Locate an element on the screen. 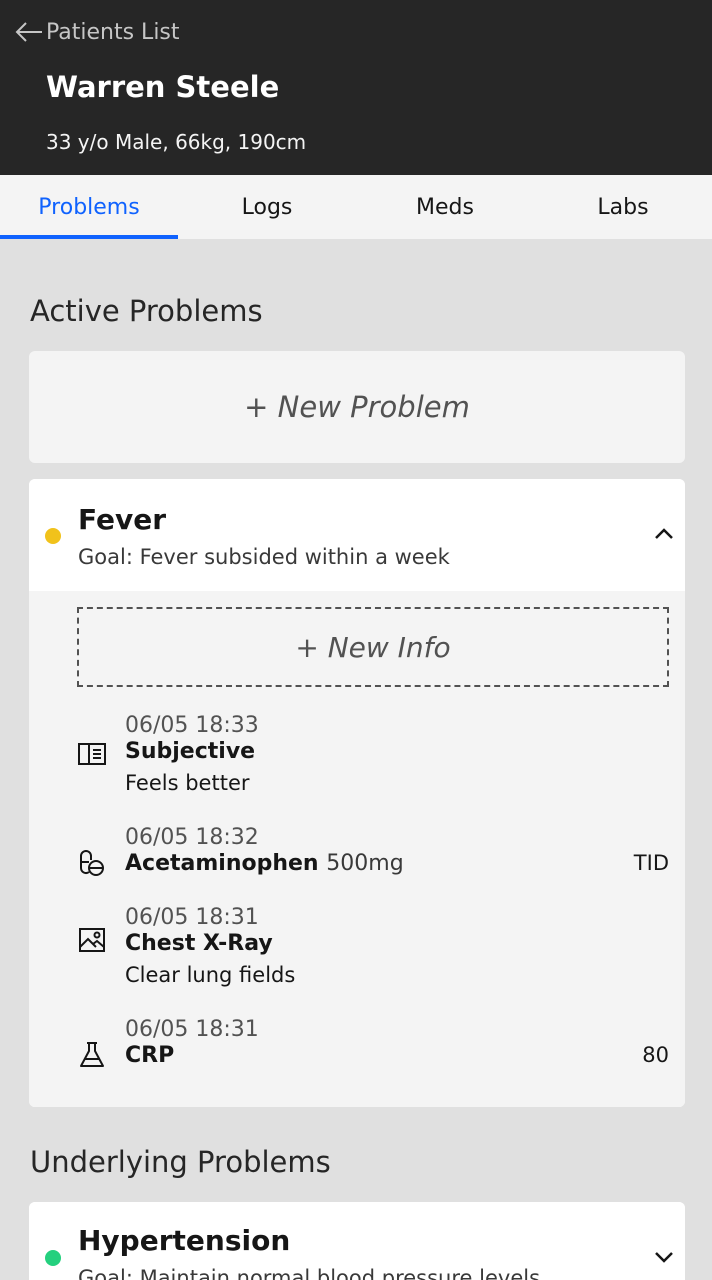  tab-labs: Labs is located at coordinates (623, 207).